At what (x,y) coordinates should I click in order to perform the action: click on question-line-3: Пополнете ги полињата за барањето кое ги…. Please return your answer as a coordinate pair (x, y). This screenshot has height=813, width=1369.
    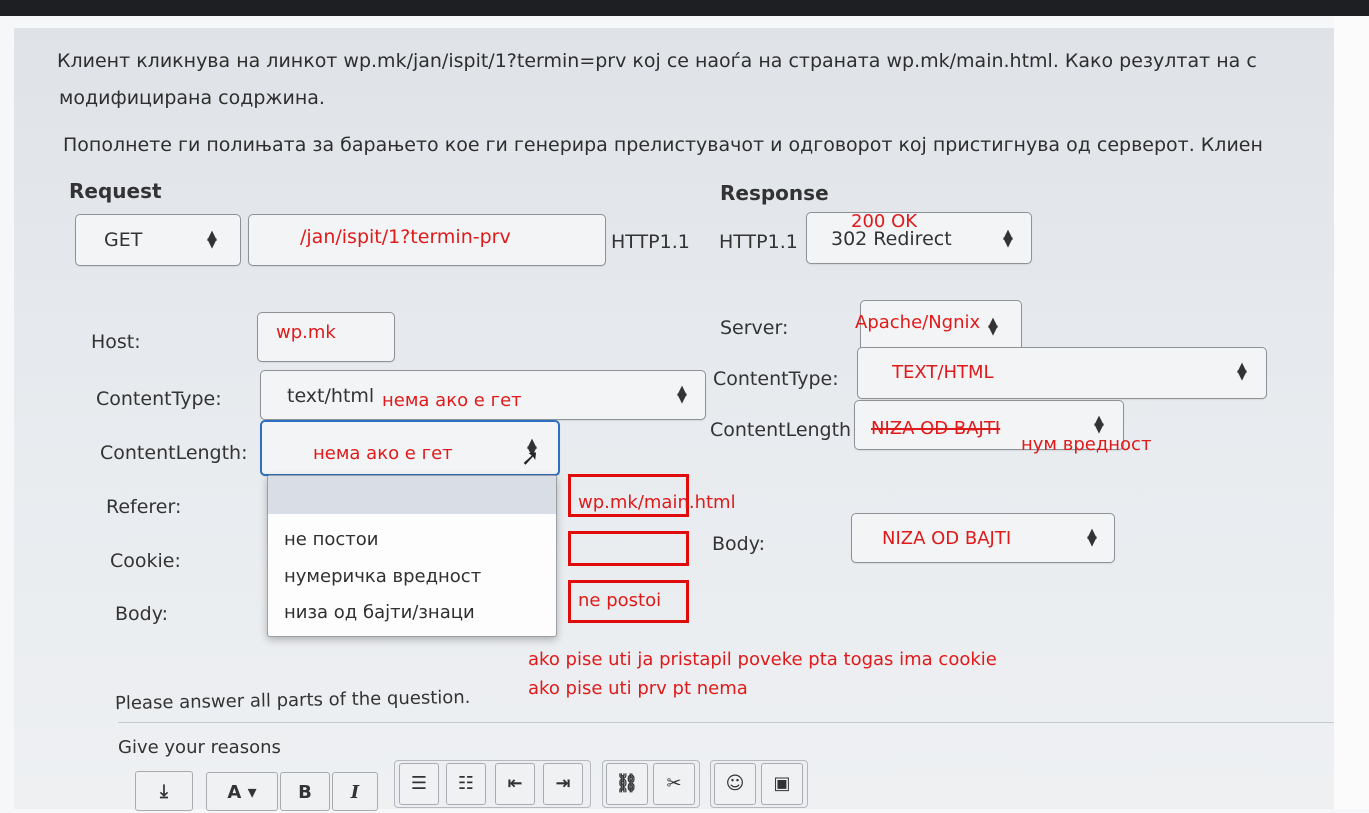
    Looking at the image, I should click on (663, 145).